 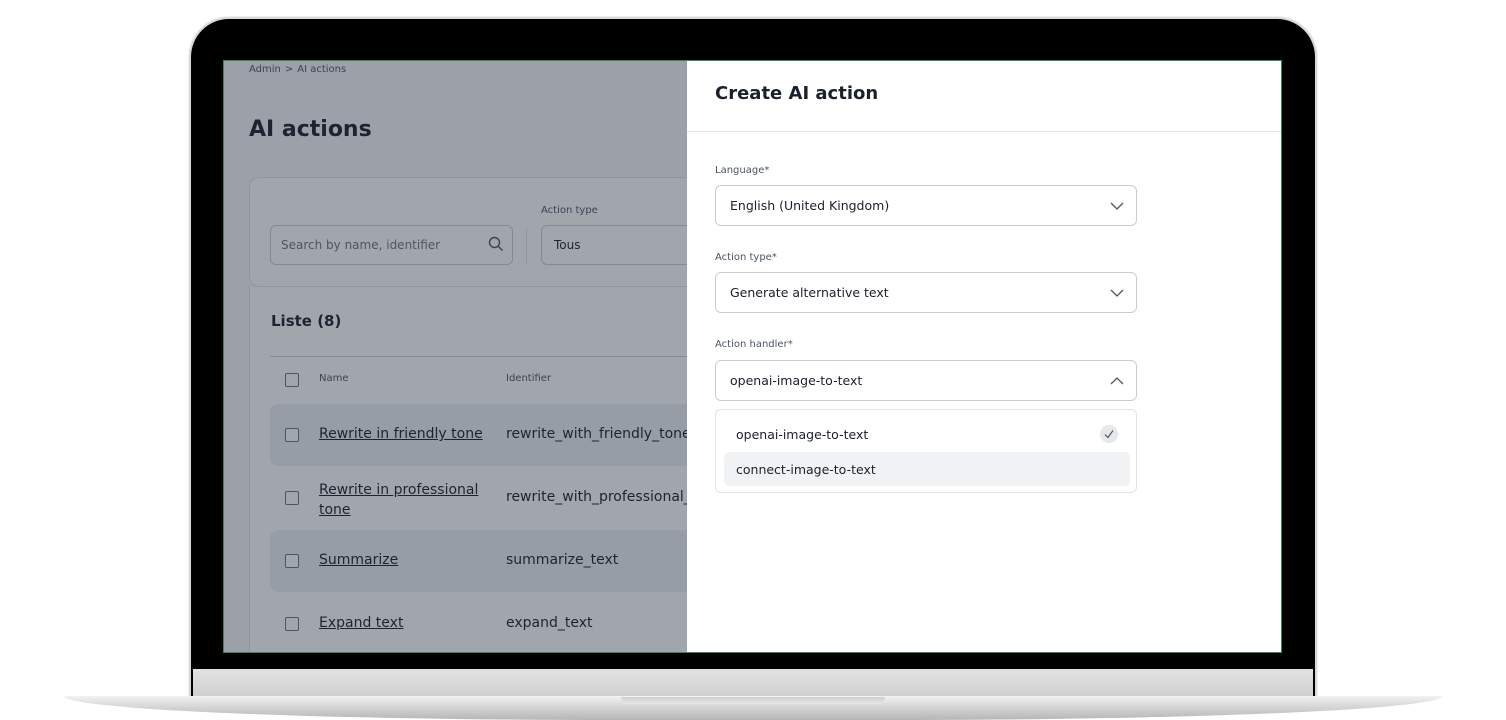 I want to click on language-label: Language*, so click(x=742, y=170).